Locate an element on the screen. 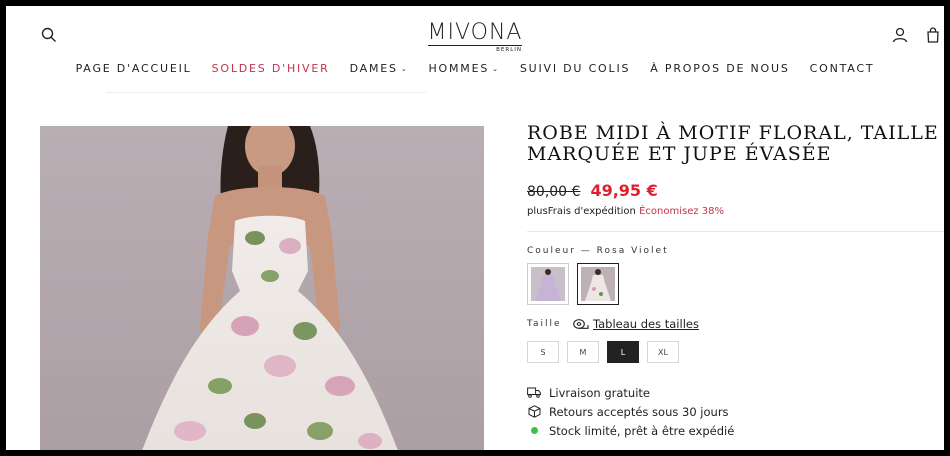 The image size is (950, 456). nav-item-winter-sale: SOLDES D'HIVER is located at coordinates (271, 68).